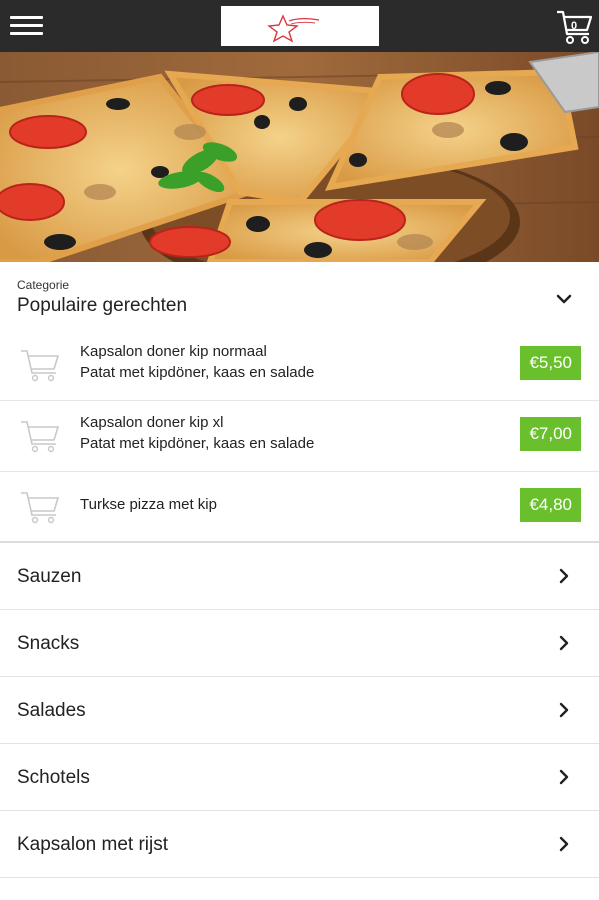 The height and width of the screenshot is (900, 599). I want to click on category-row-snacks: Snacks, so click(299, 643).